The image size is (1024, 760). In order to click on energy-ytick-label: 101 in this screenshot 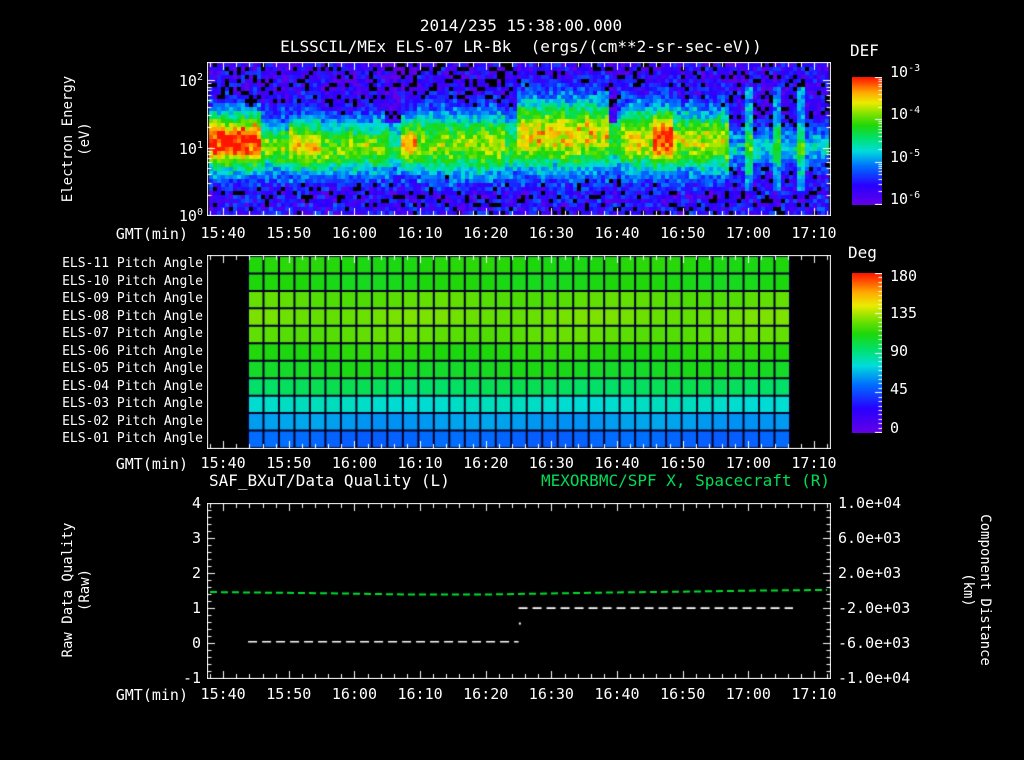, I will do `click(190, 149)`.